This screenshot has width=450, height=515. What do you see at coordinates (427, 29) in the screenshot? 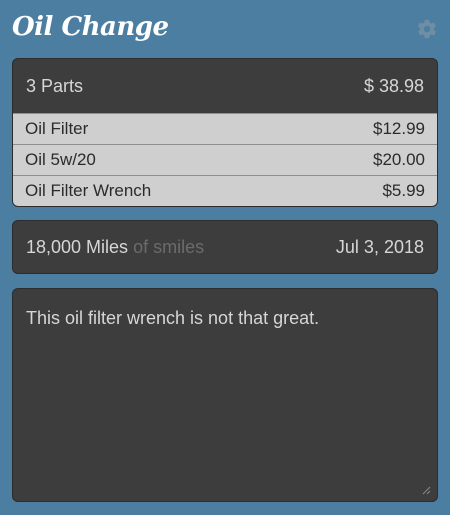
I see `gear-icon` at bounding box center [427, 29].